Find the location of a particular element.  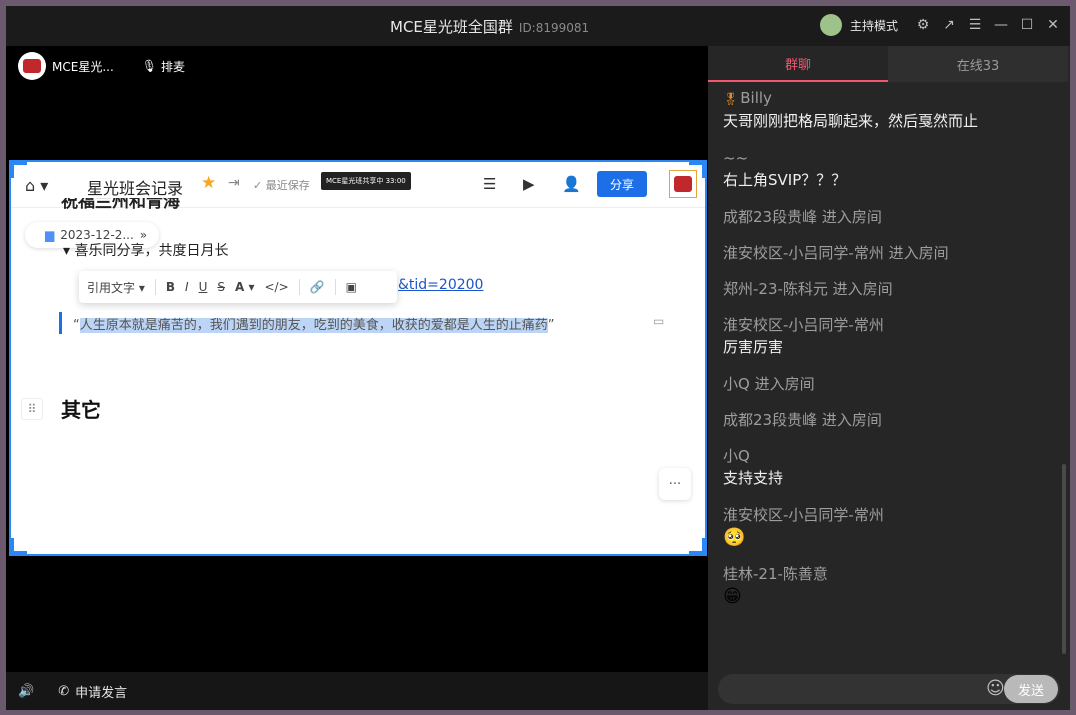

share-button: 分享 is located at coordinates (622, 184).